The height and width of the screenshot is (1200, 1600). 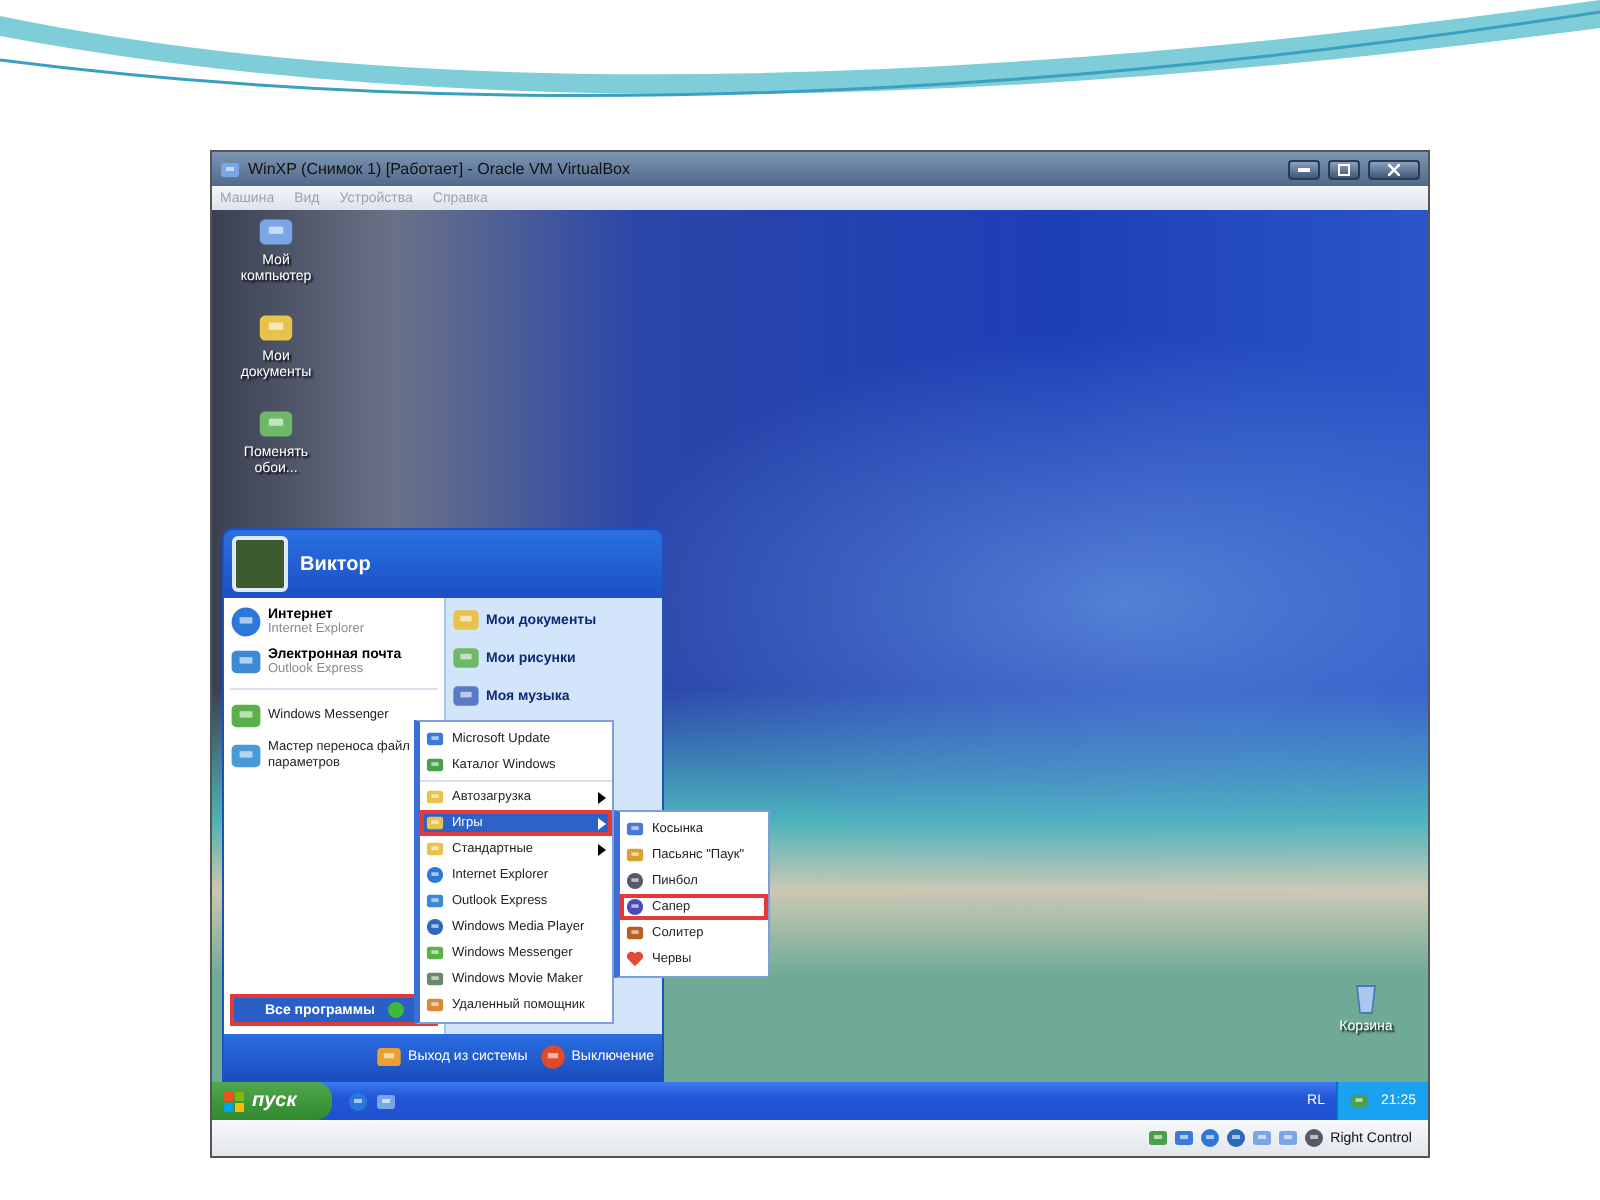 I want to click on maximize-button, so click(x=1344, y=169).